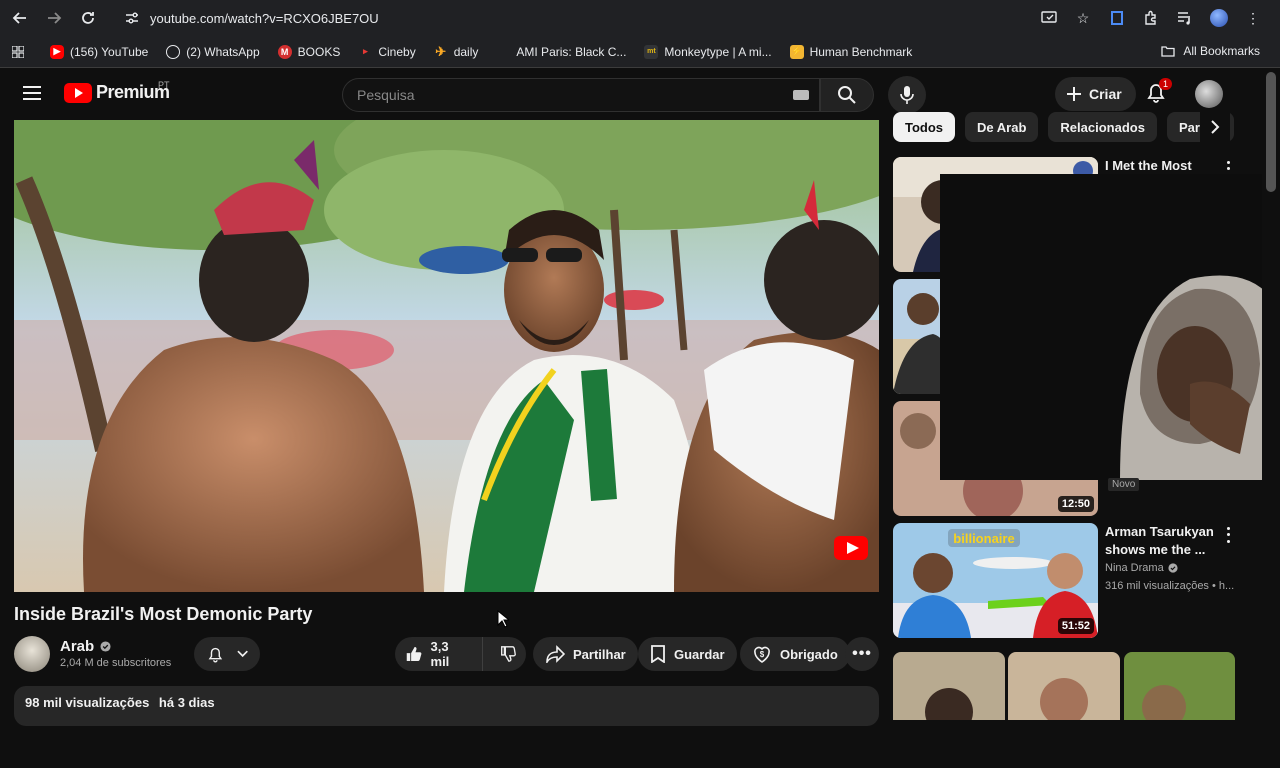 This screenshot has width=1280, height=768. I want to click on dislike-button, so click(508, 654).